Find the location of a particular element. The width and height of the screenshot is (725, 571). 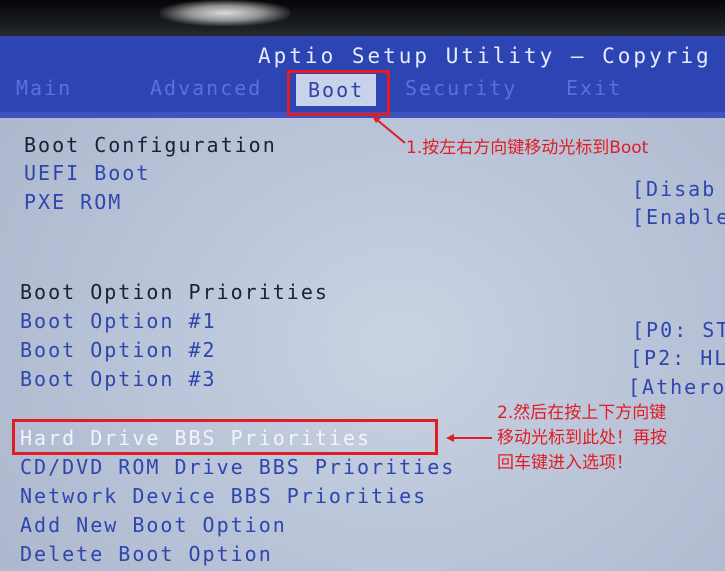

annotation-arrows is located at coordinates (432, 279).